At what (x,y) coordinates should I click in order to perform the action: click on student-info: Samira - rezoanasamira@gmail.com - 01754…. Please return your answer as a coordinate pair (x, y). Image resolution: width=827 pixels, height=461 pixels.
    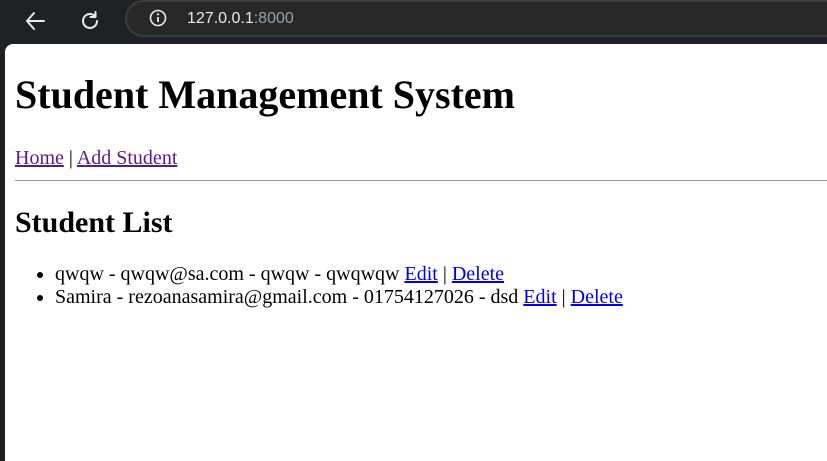
    Looking at the image, I should click on (287, 297).